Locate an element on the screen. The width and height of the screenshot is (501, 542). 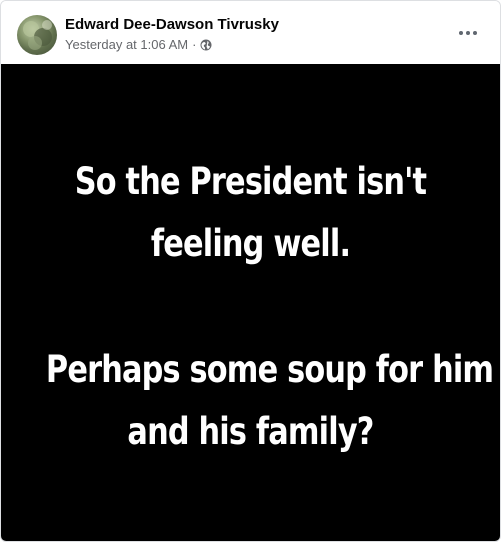
image-text-line: Perhaps some soup for him is located at coordinates (269, 369).